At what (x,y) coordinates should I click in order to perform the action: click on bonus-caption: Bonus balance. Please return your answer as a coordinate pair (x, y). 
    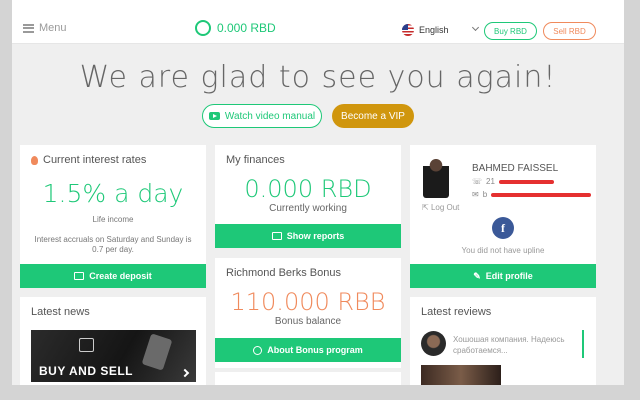
    Looking at the image, I should click on (308, 321).